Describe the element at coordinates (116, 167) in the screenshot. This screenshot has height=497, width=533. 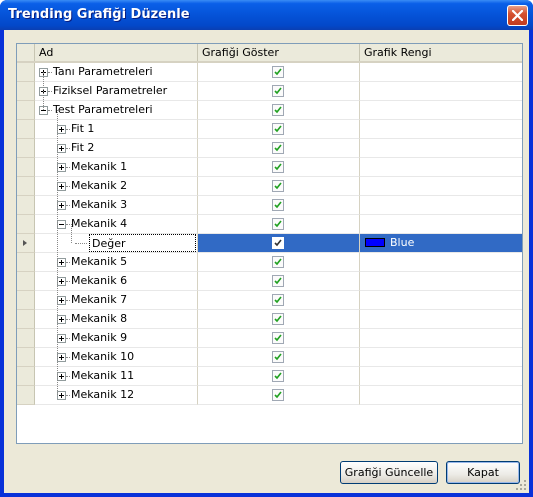
I see `cell-ad: Mekanik 1` at that location.